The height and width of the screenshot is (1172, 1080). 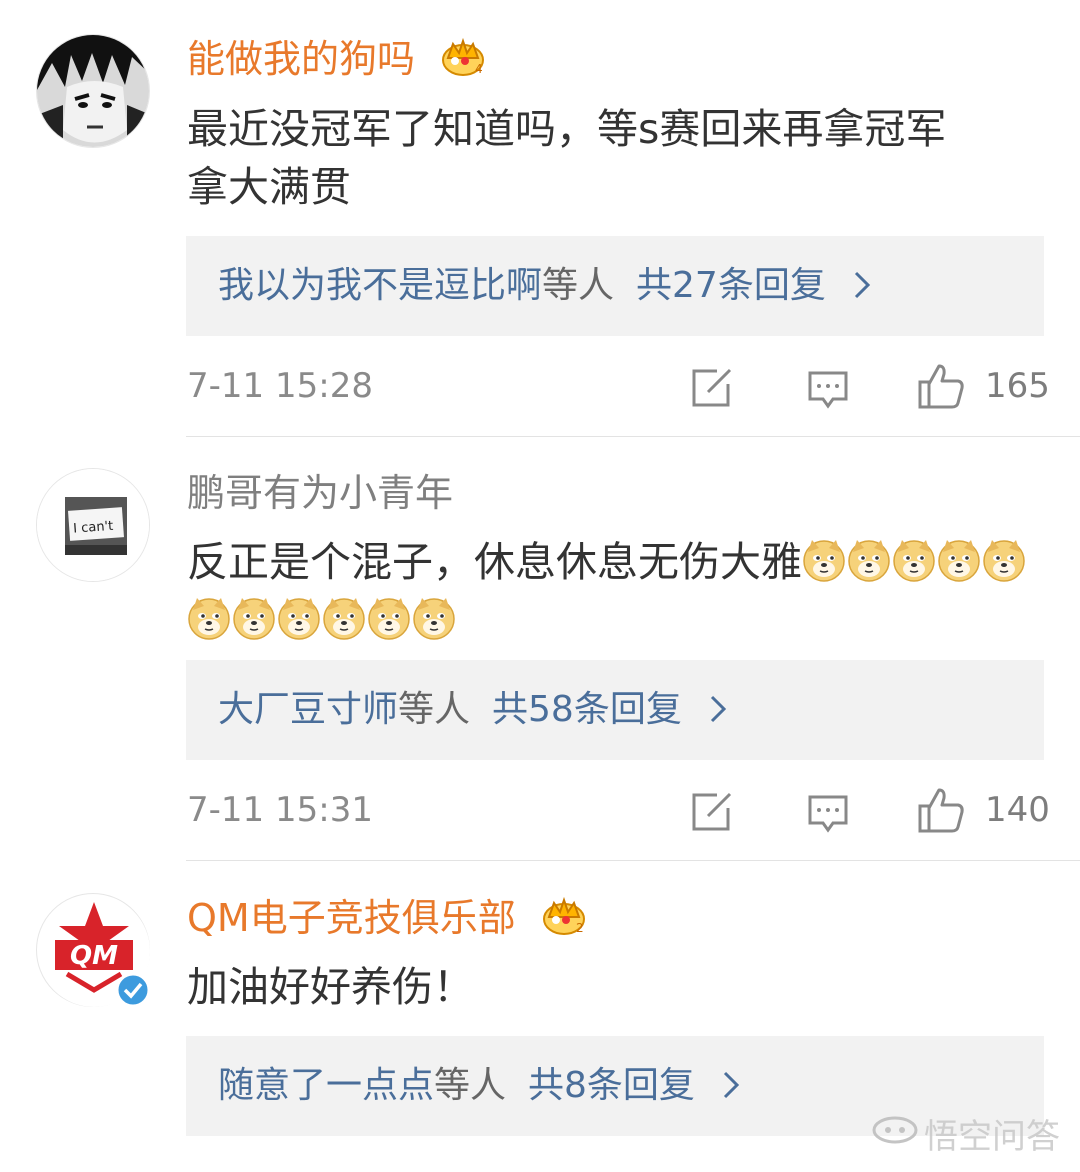 I want to click on reply-names: 随意了一点点, so click(x=326, y=1085).